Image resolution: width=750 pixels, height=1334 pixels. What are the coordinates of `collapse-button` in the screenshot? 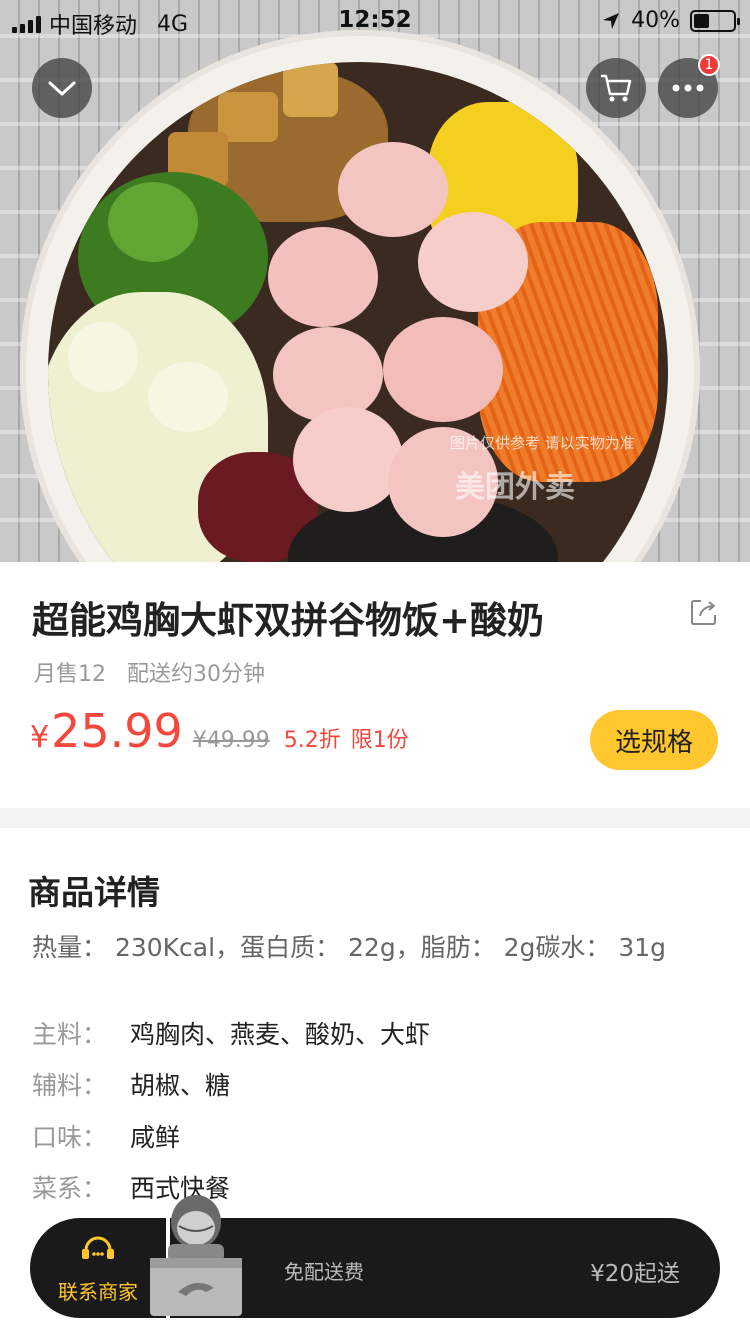 It's located at (62, 88).